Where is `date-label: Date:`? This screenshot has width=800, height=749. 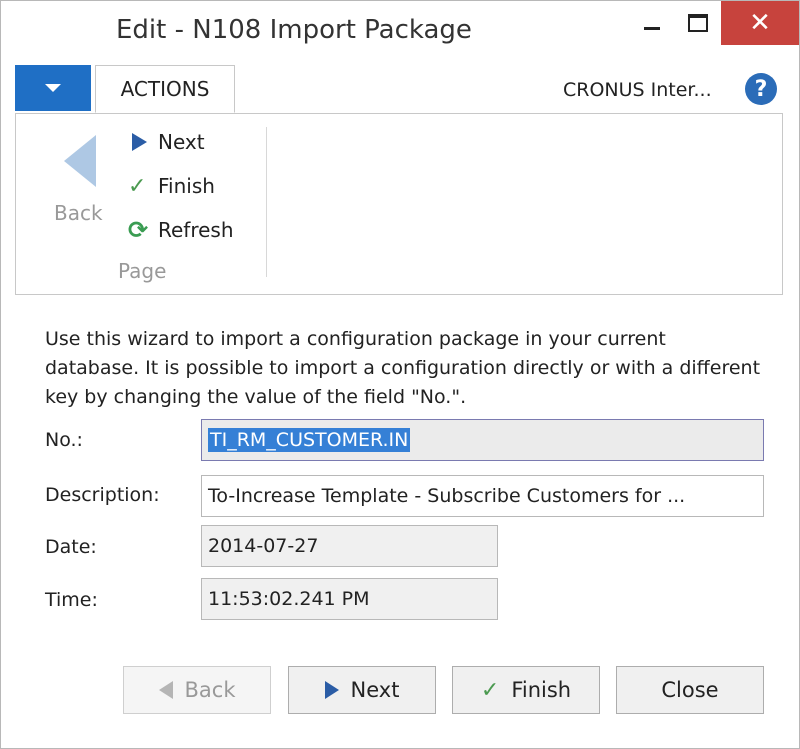 date-label: Date: is located at coordinates (71, 547).